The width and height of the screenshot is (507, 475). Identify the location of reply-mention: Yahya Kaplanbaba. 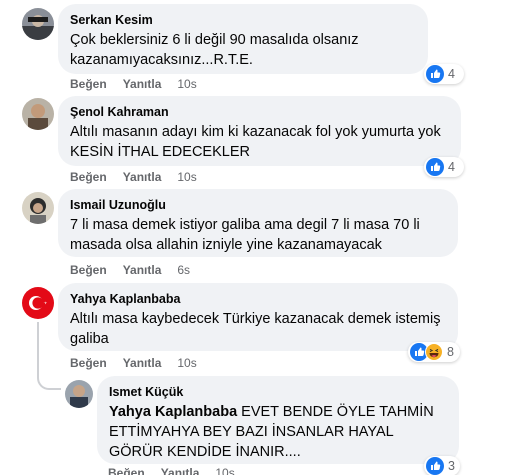
(173, 412).